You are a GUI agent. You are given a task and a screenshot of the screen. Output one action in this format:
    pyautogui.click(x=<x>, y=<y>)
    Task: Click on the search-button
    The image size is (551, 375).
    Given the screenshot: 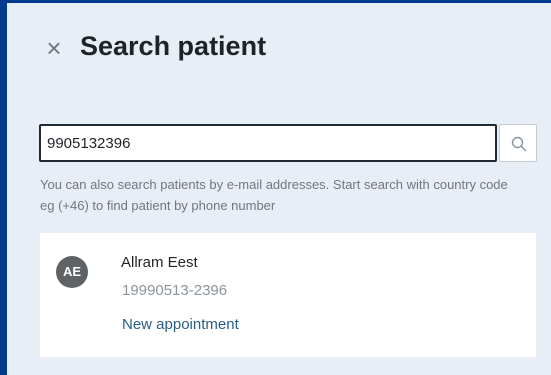 What is the action you would take?
    pyautogui.click(x=518, y=143)
    